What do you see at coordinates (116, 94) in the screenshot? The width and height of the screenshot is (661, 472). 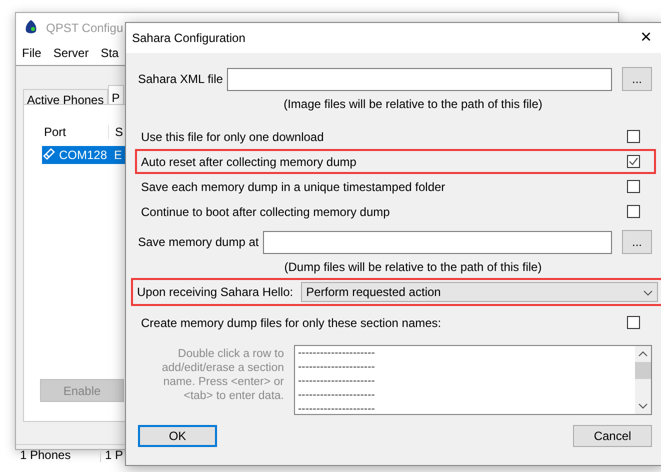 I see `tab: P` at bounding box center [116, 94].